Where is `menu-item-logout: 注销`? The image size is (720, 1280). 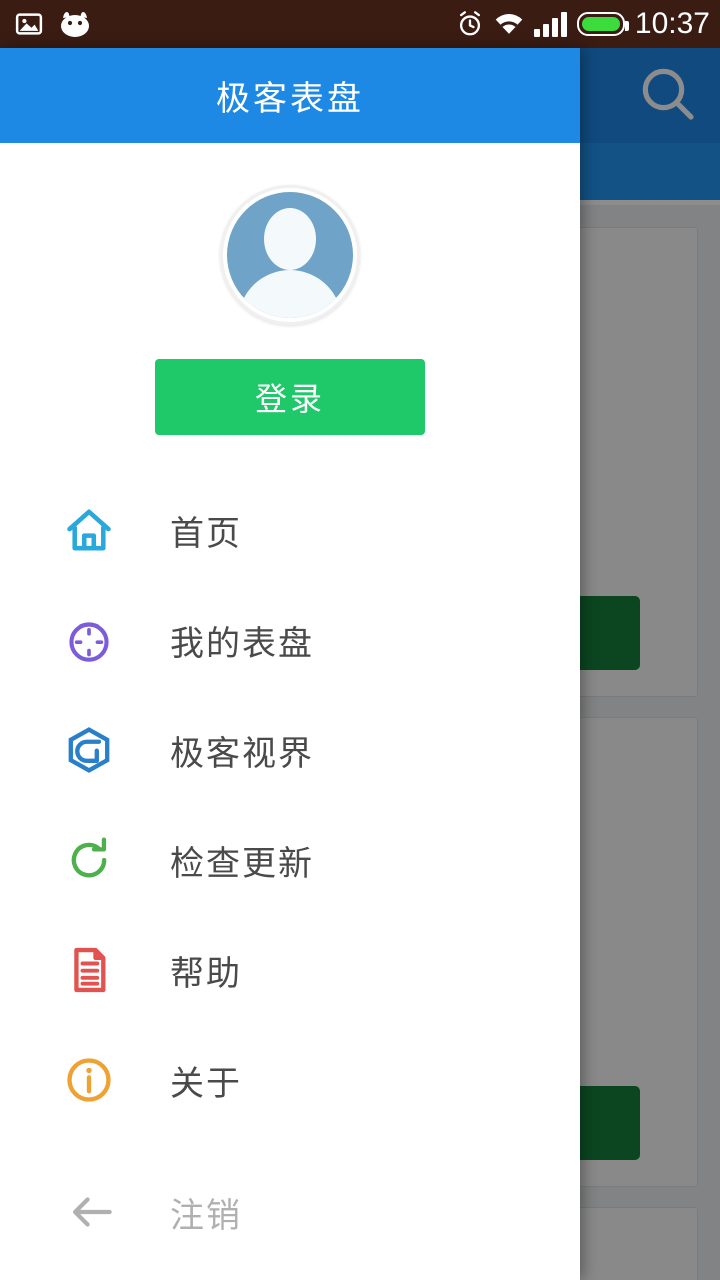 menu-item-logout: 注销 is located at coordinates (290, 1212).